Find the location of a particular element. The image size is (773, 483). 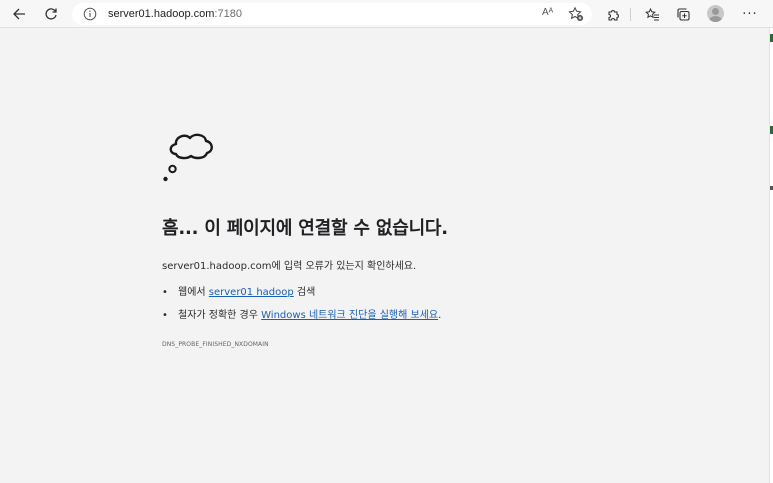

right-edge-panel is located at coordinates (771, 255).